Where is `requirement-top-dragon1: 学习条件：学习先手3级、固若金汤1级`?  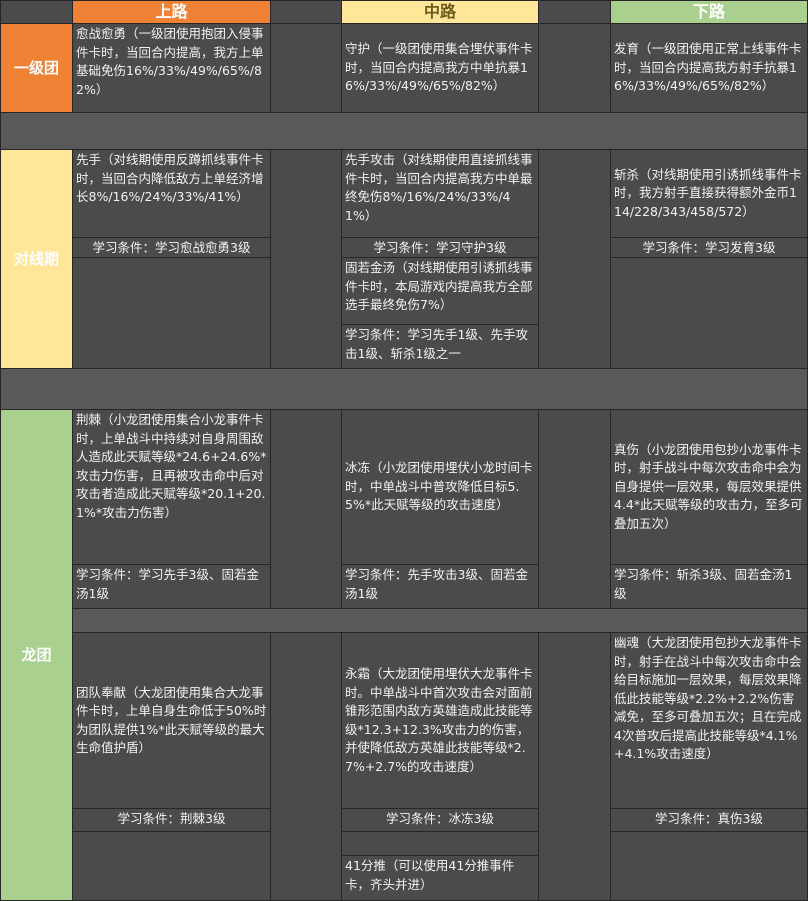
requirement-top-dragon1: 学习条件：学习先手3级、固若金汤1级 is located at coordinates (171, 586).